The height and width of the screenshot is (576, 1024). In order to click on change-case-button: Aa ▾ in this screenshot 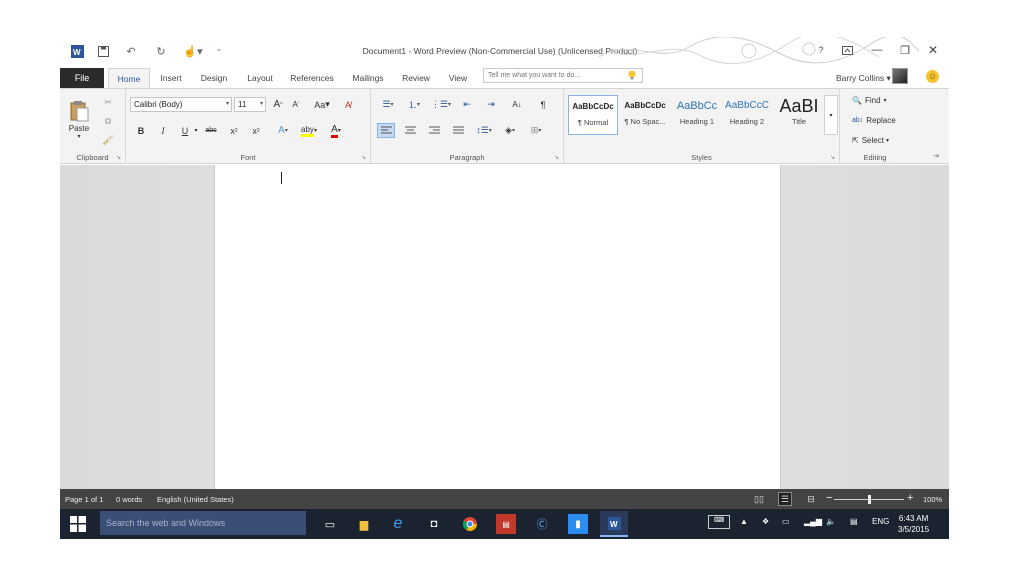, I will do `click(322, 104)`.